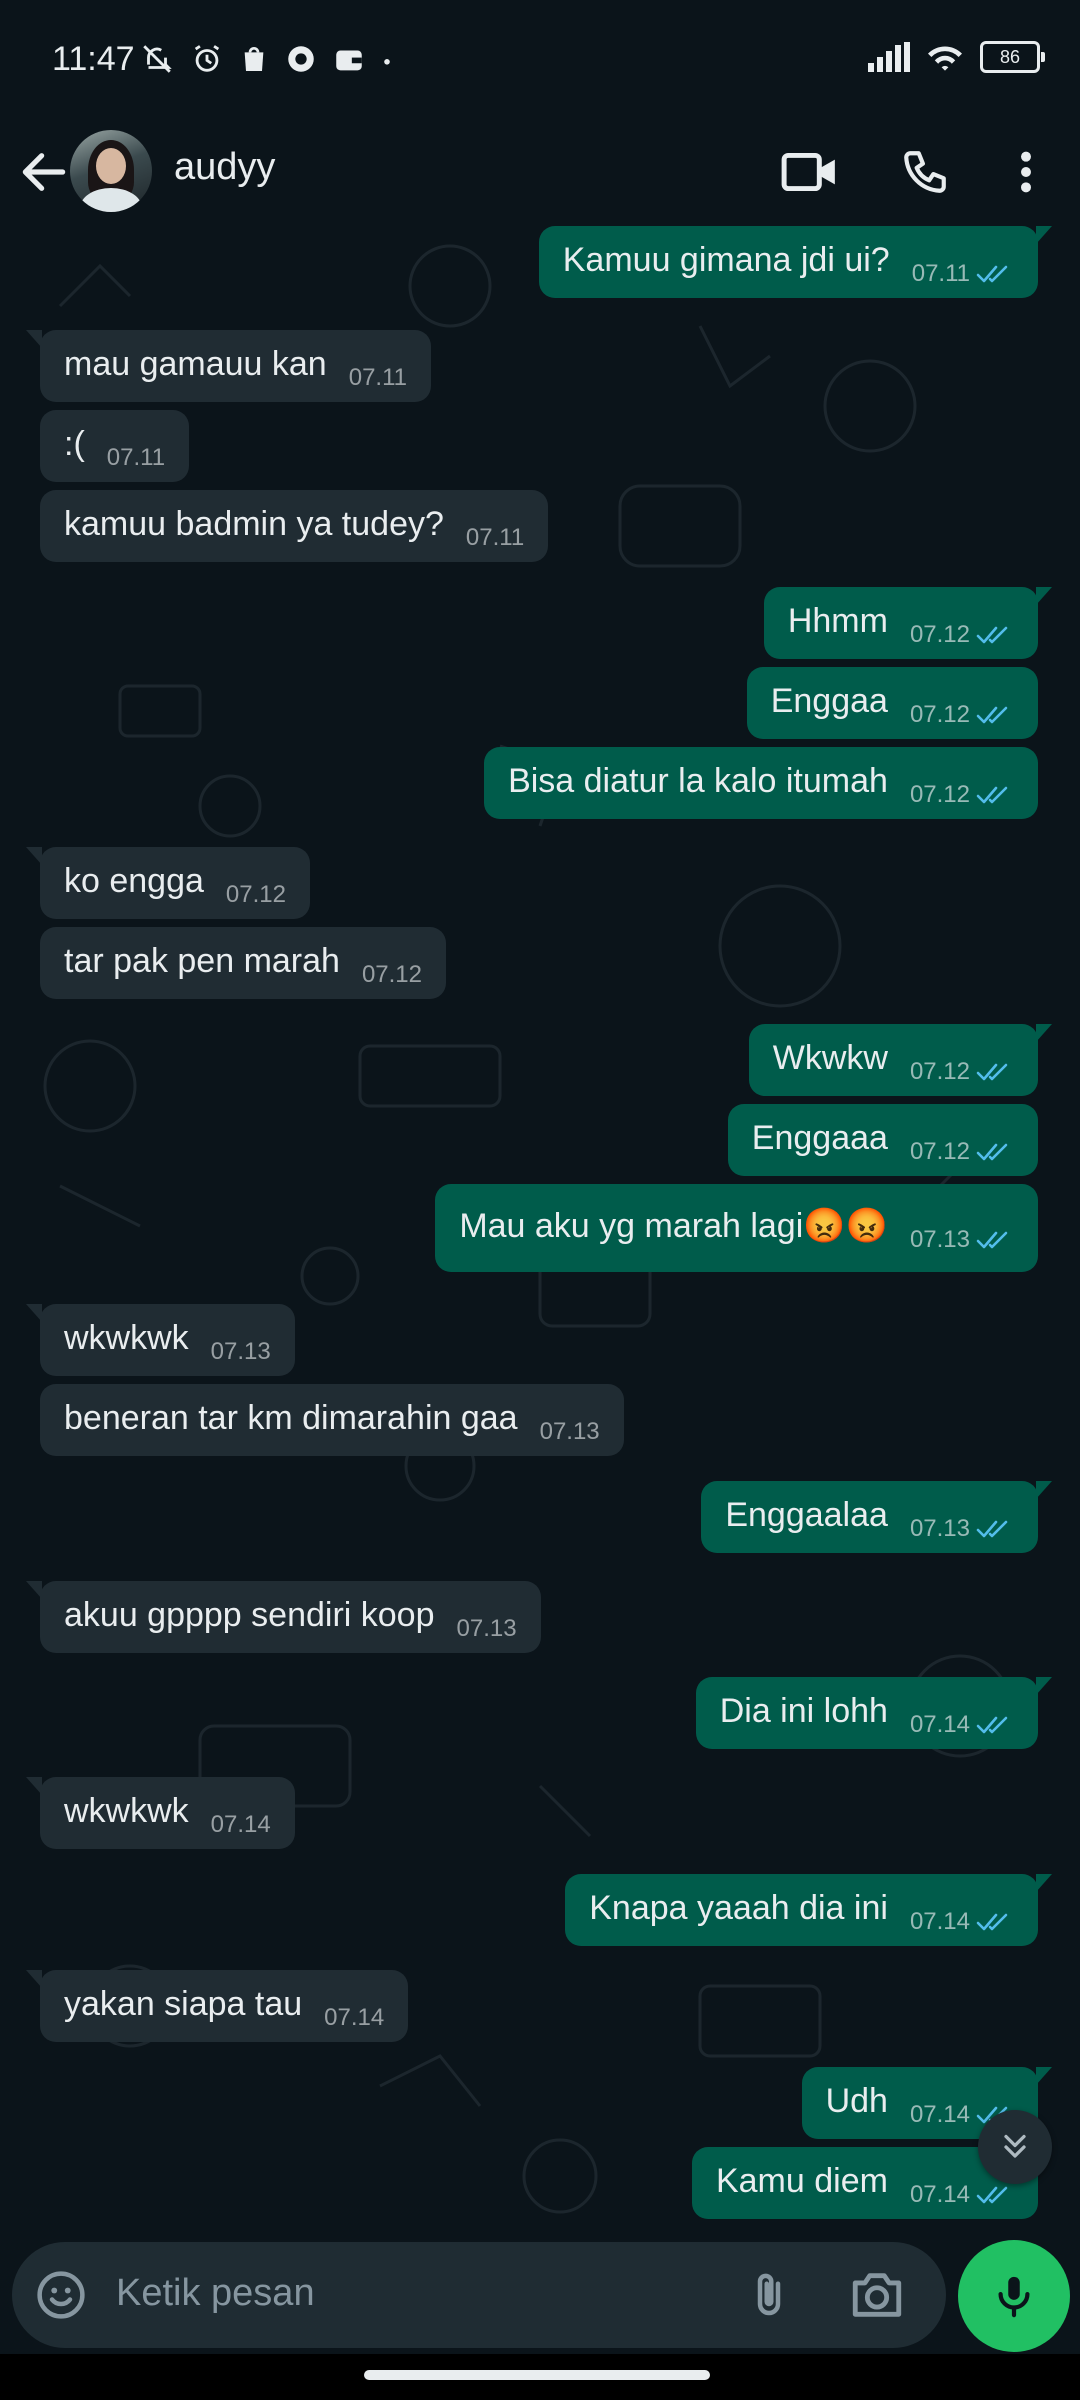  What do you see at coordinates (673, 1226) in the screenshot?
I see `message-text: Mau aku yg marah lagi😡😡` at bounding box center [673, 1226].